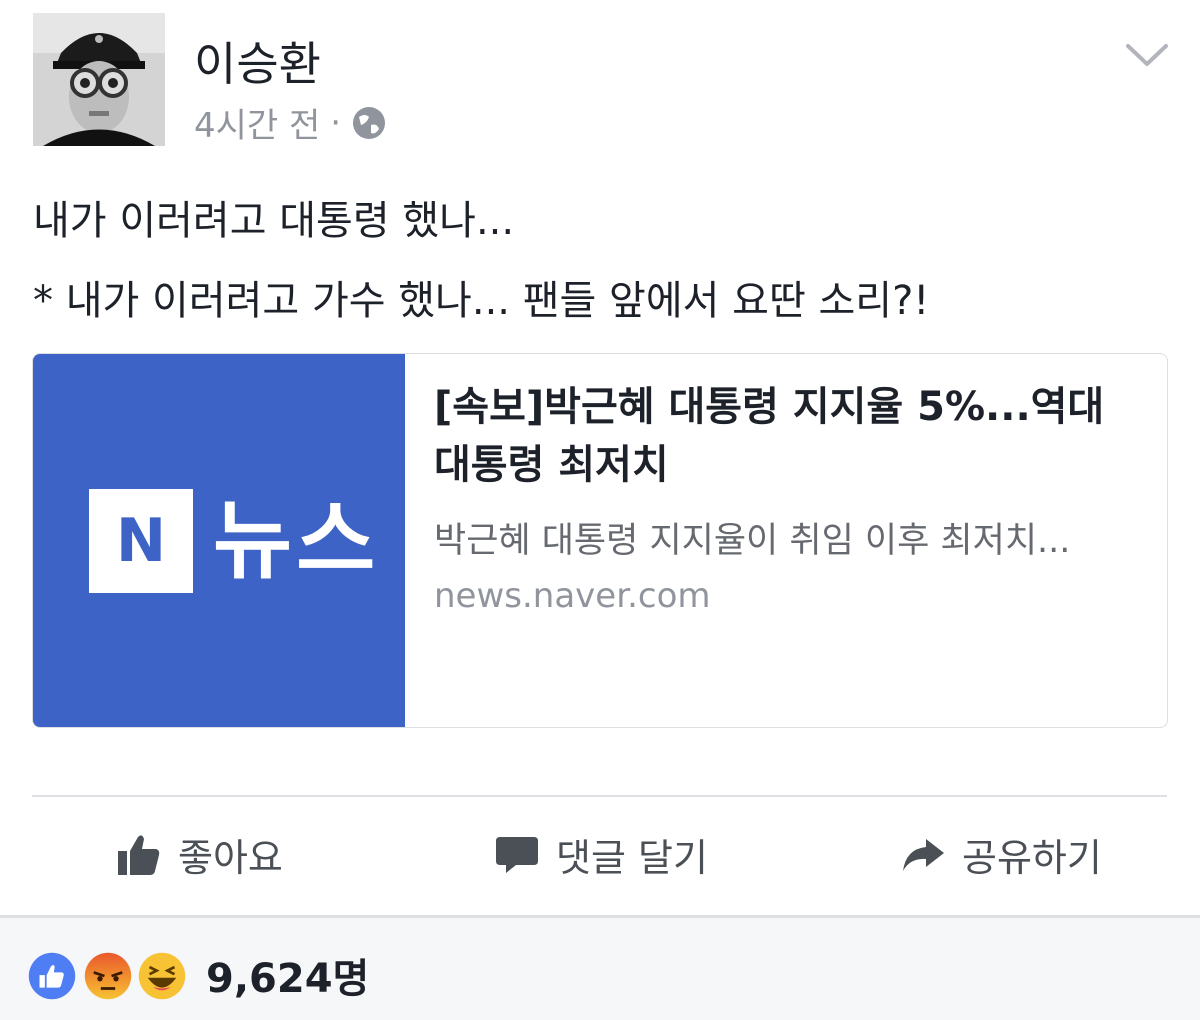 This screenshot has height=1020, width=1200. What do you see at coordinates (369, 122) in the screenshot?
I see `globe-icon` at bounding box center [369, 122].